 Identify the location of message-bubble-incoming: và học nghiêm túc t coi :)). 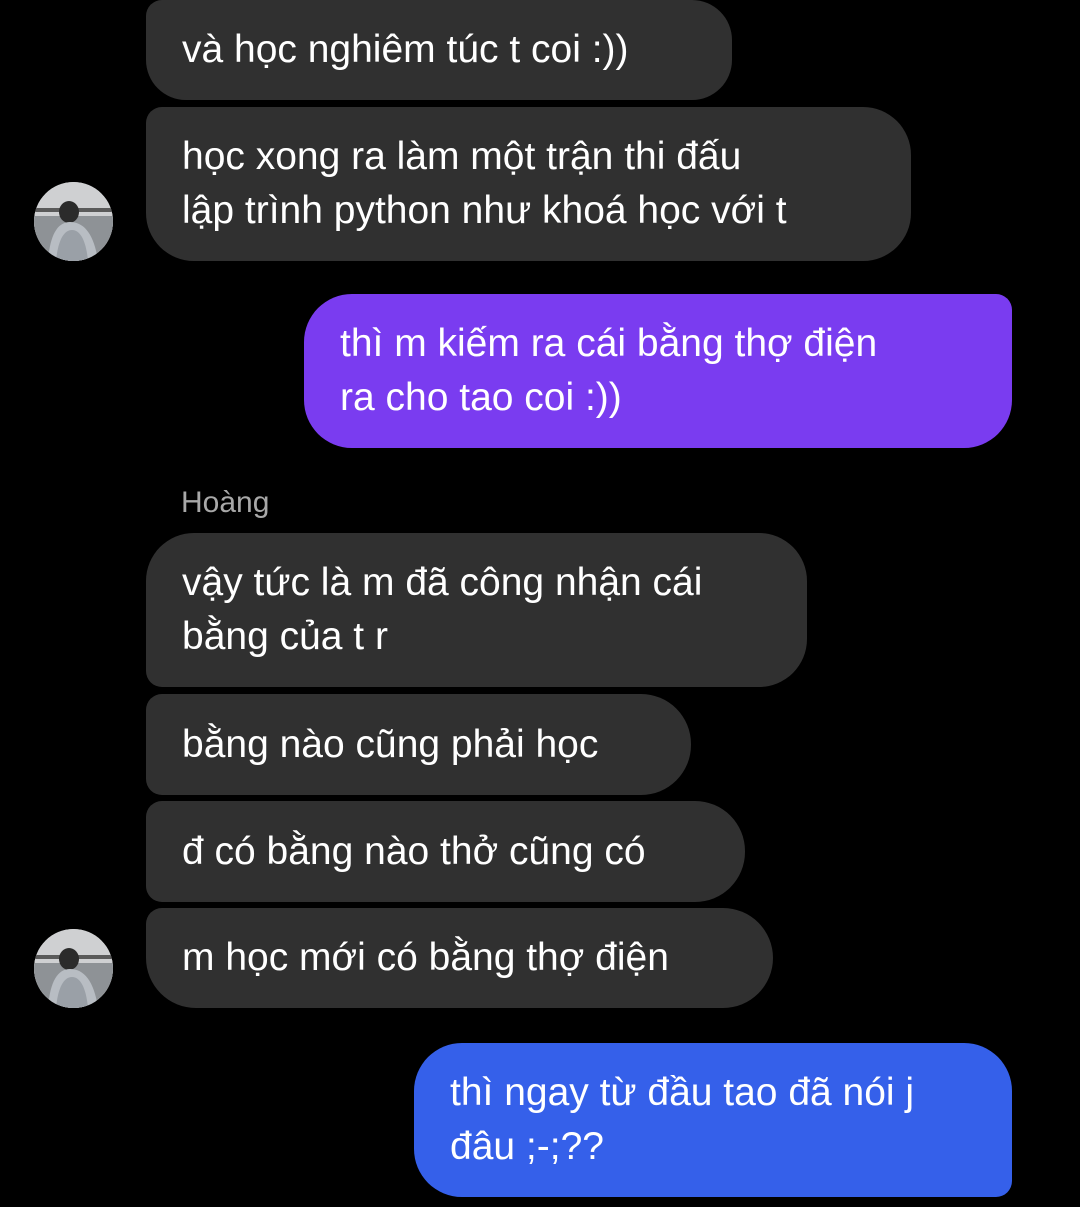
(439, 50).